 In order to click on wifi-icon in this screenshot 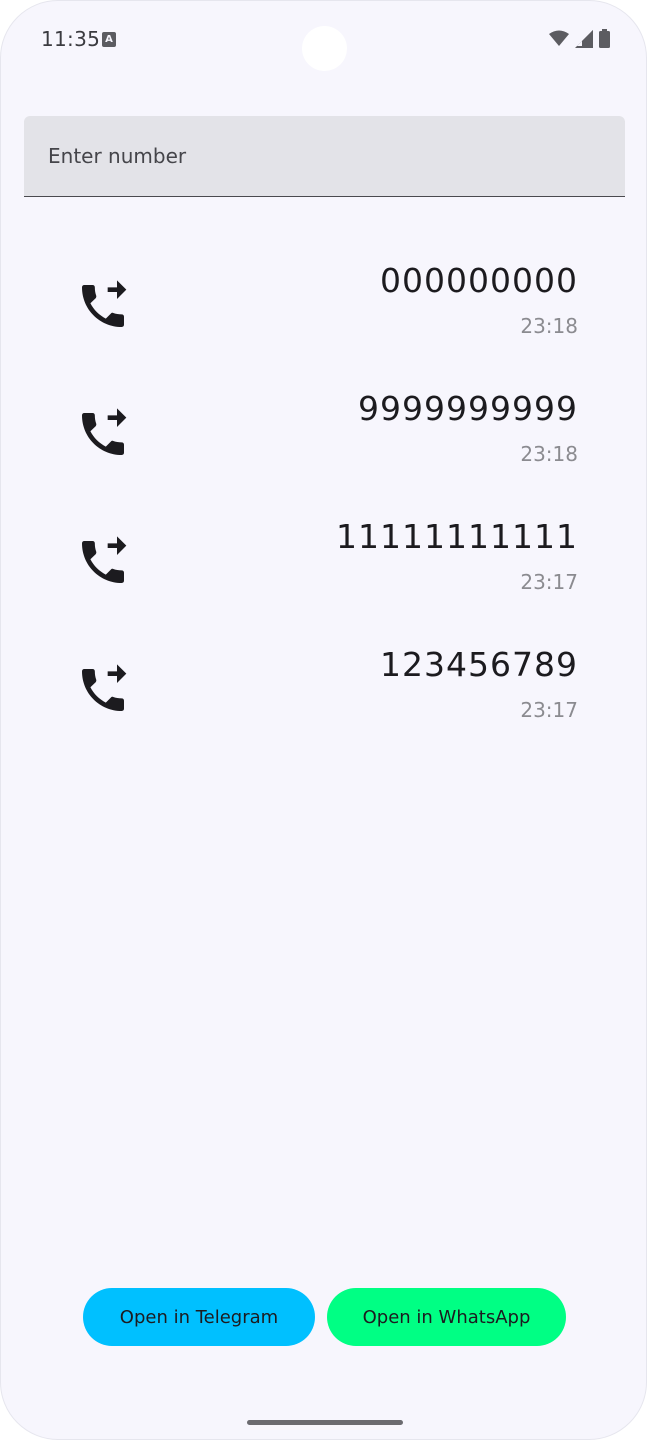, I will do `click(559, 38)`.